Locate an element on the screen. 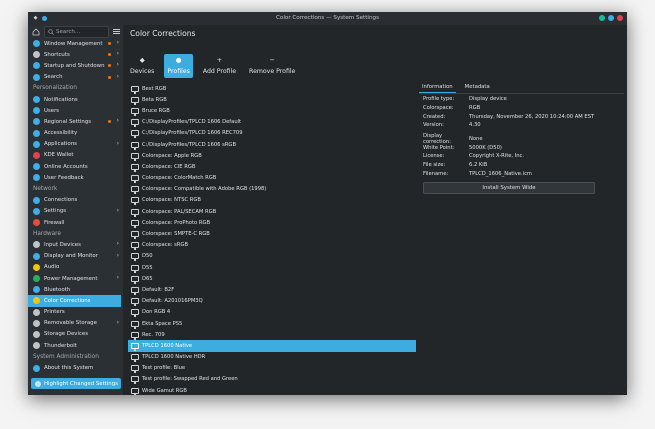  sidebar-item-audio: Audio is located at coordinates (75, 267).